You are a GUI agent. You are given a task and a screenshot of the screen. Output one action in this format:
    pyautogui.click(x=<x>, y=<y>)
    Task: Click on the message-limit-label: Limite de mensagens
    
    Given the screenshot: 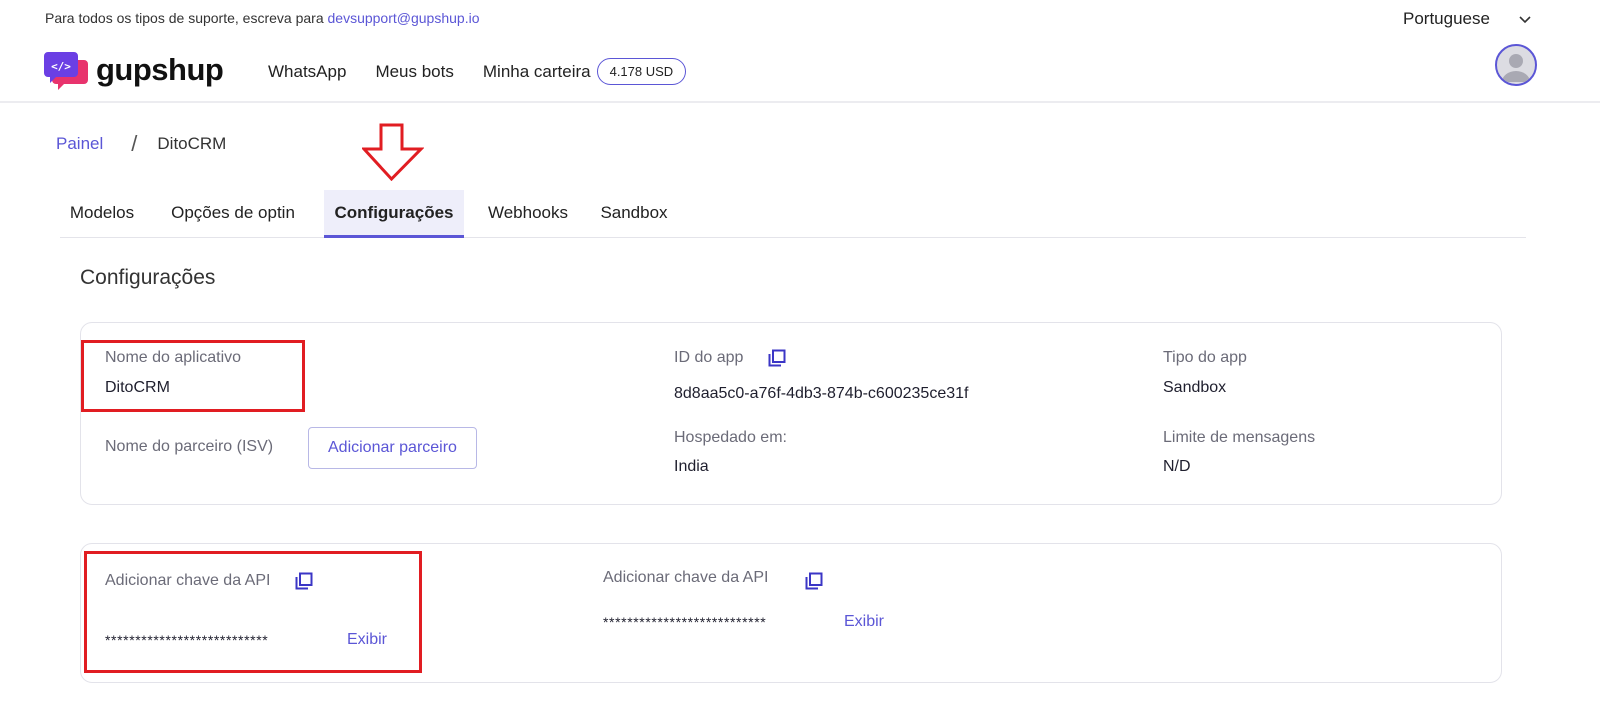 What is the action you would take?
    pyautogui.click(x=1239, y=437)
    